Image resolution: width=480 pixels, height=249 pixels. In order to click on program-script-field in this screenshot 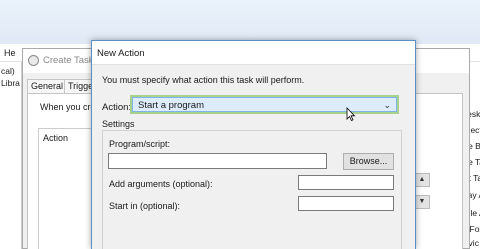, I will do `click(217, 161)`.